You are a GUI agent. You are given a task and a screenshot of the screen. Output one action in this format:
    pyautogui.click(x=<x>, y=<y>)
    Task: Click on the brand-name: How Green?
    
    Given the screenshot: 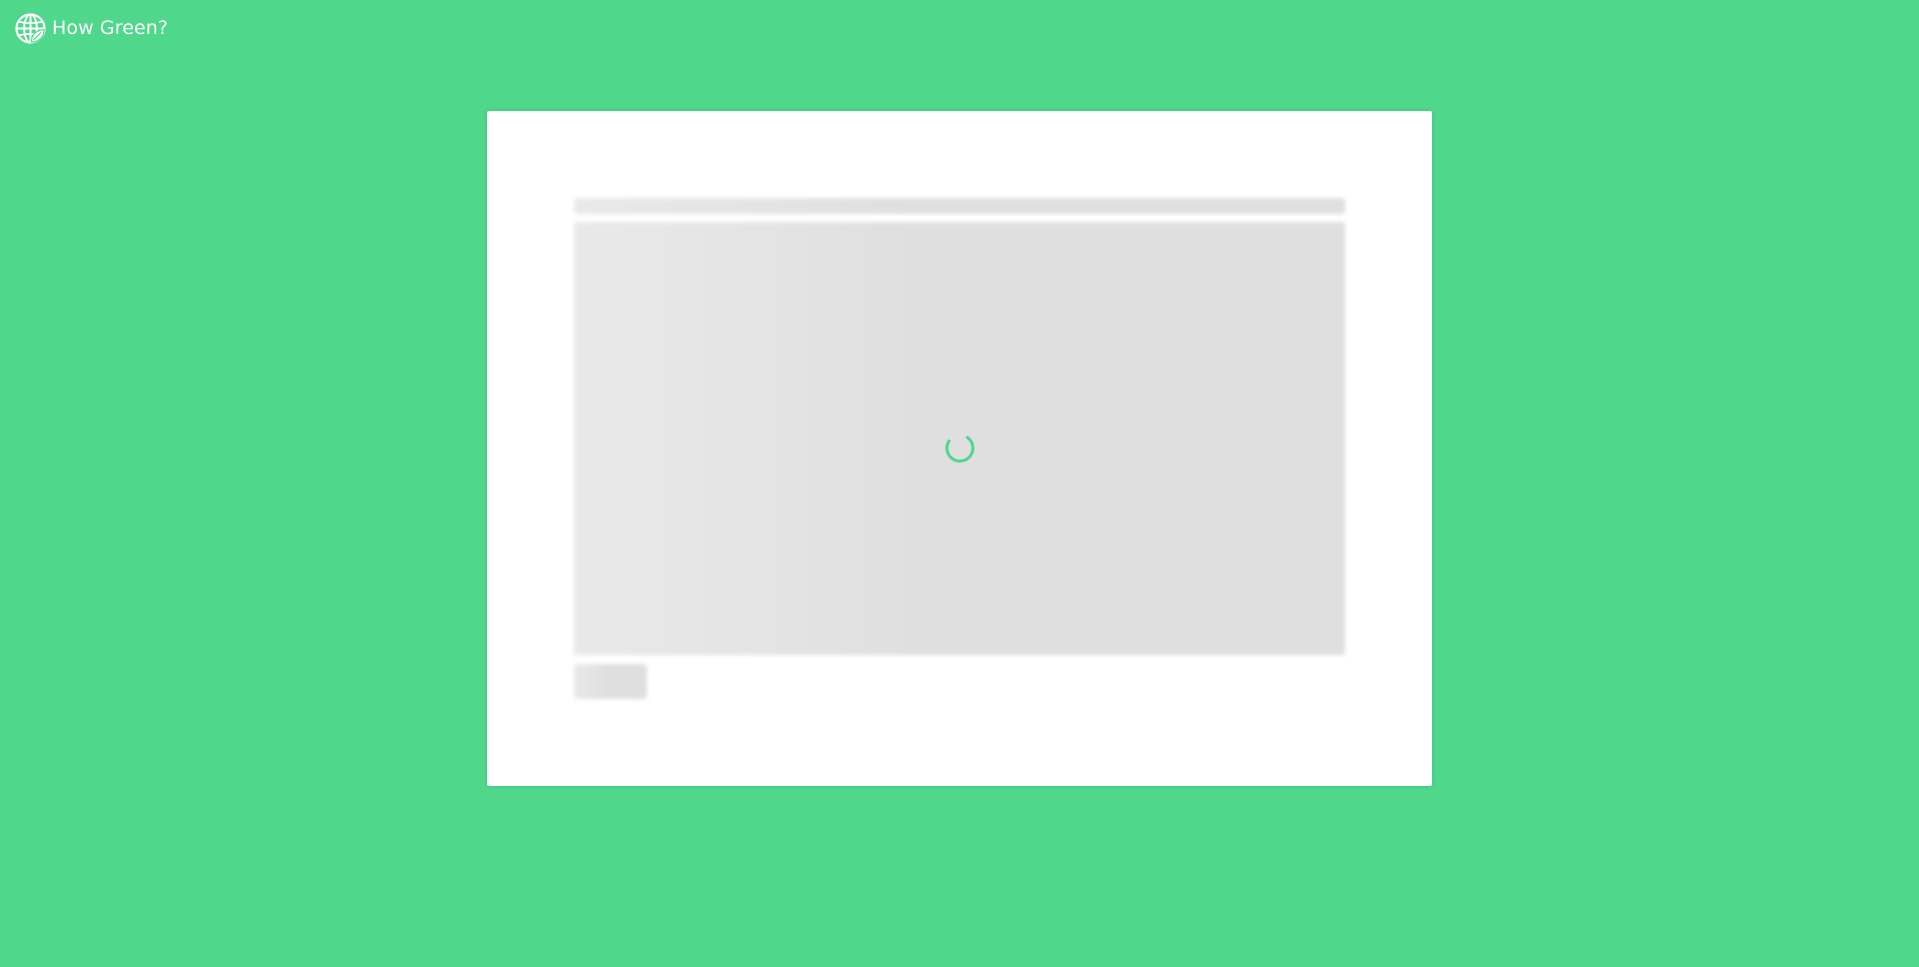 What is the action you would take?
    pyautogui.click(x=110, y=28)
    